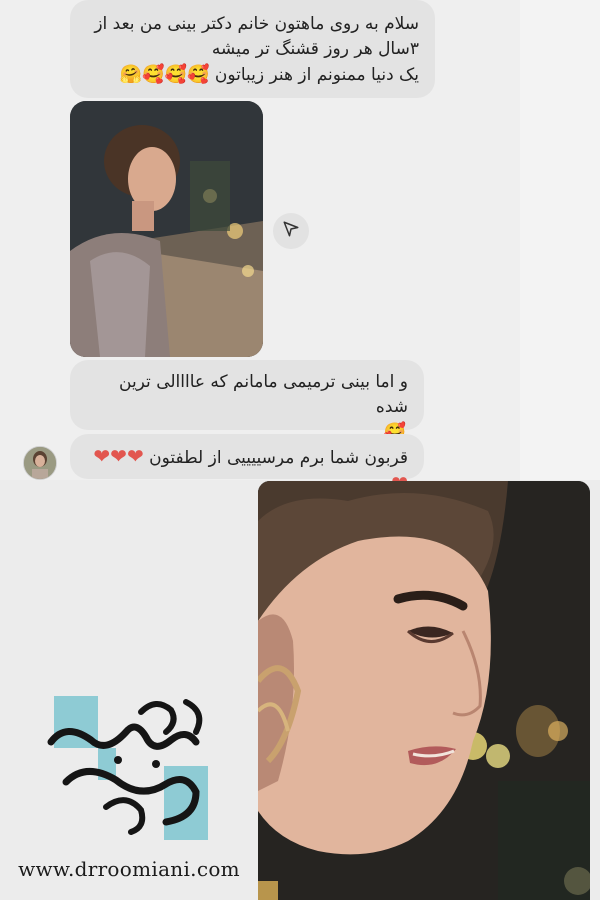 The width and height of the screenshot is (600, 900). I want to click on emoji-group: 🥰🥰🥰🤗, so click(164, 74).